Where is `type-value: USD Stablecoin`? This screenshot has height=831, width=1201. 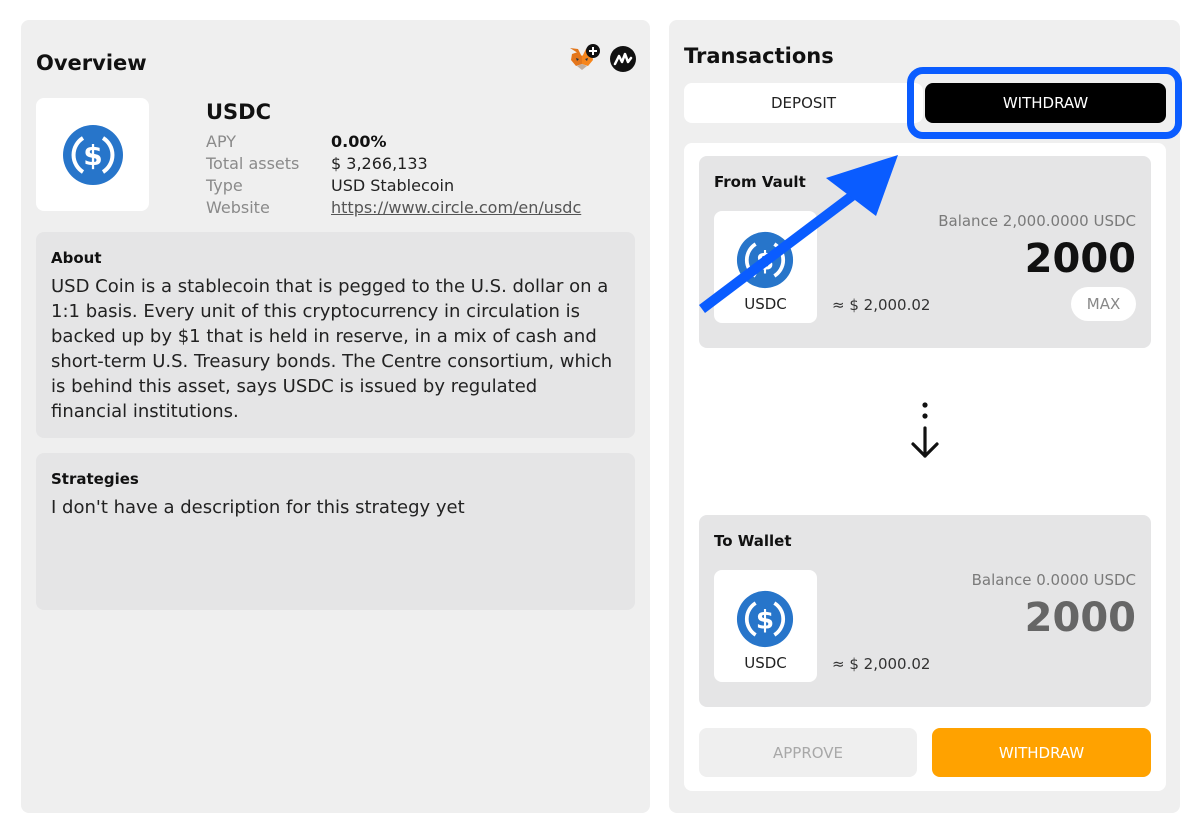 type-value: USD Stablecoin is located at coordinates (393, 185).